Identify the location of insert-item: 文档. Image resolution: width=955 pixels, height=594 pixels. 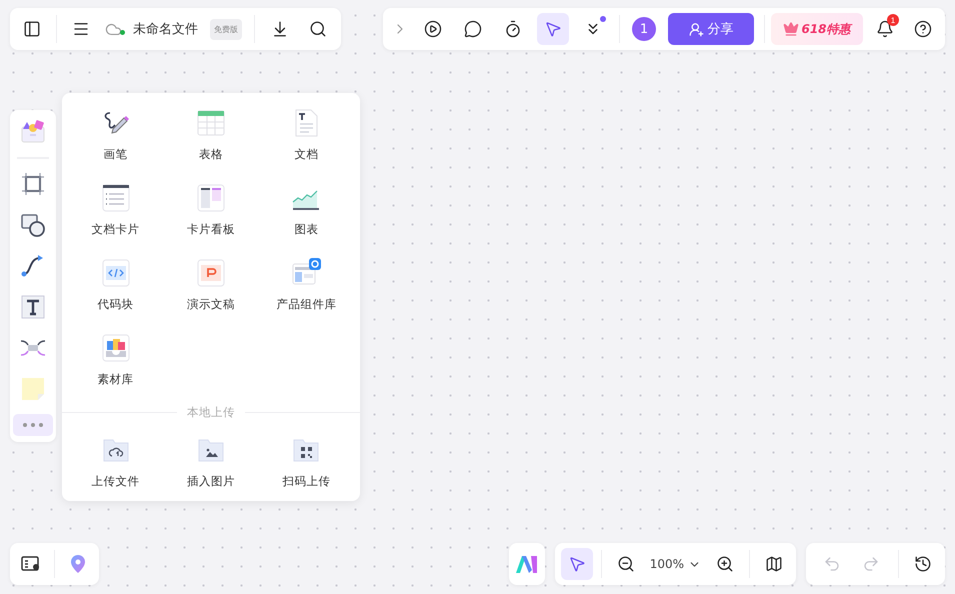
(306, 134).